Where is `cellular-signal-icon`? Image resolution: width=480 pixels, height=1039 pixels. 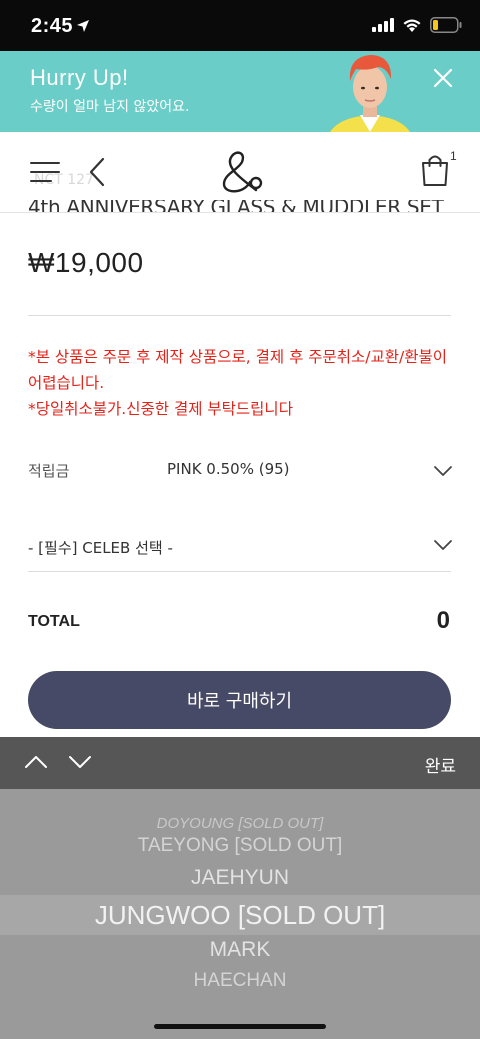 cellular-signal-icon is located at coordinates (383, 25).